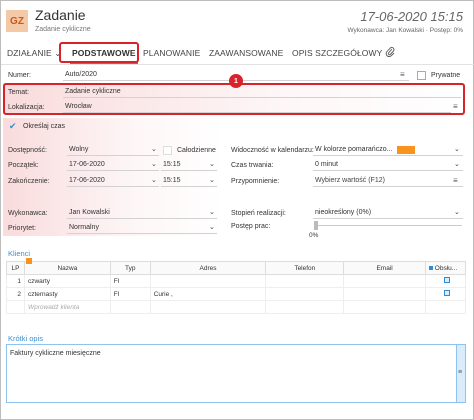  What do you see at coordinates (236, 81) in the screenshot?
I see `annotation-badge: 1` at bounding box center [236, 81].